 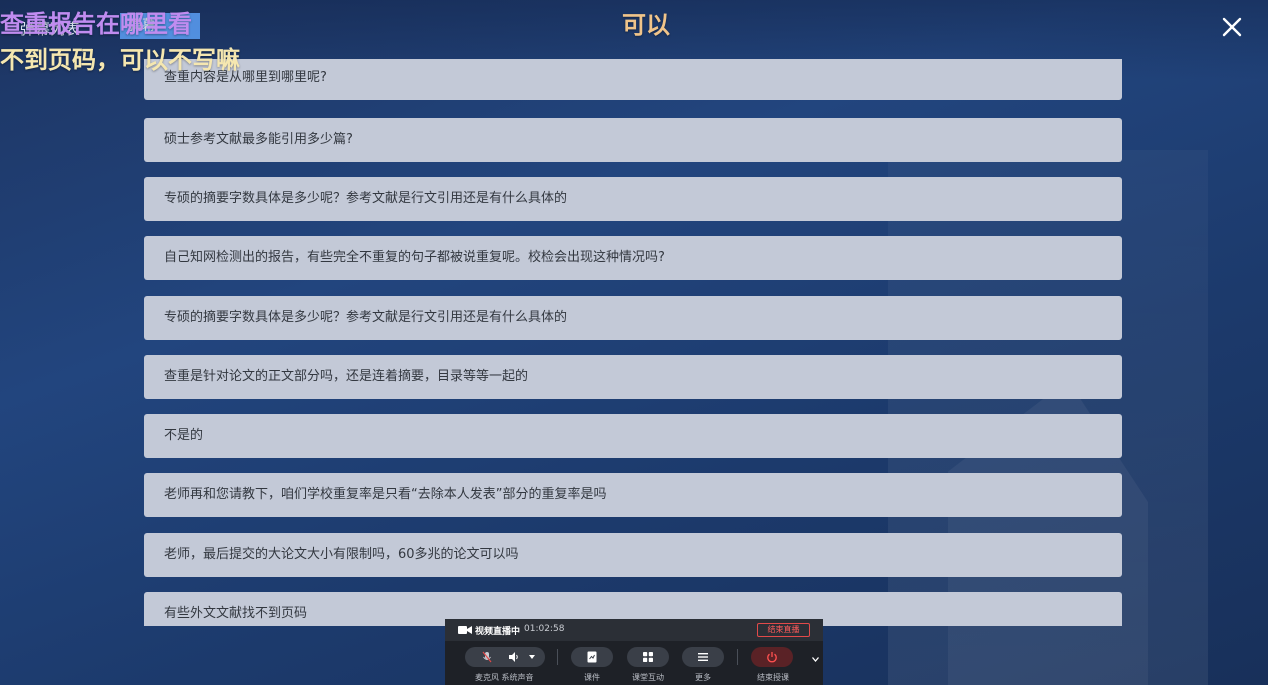 I want to click on power-icon, so click(x=772, y=657).